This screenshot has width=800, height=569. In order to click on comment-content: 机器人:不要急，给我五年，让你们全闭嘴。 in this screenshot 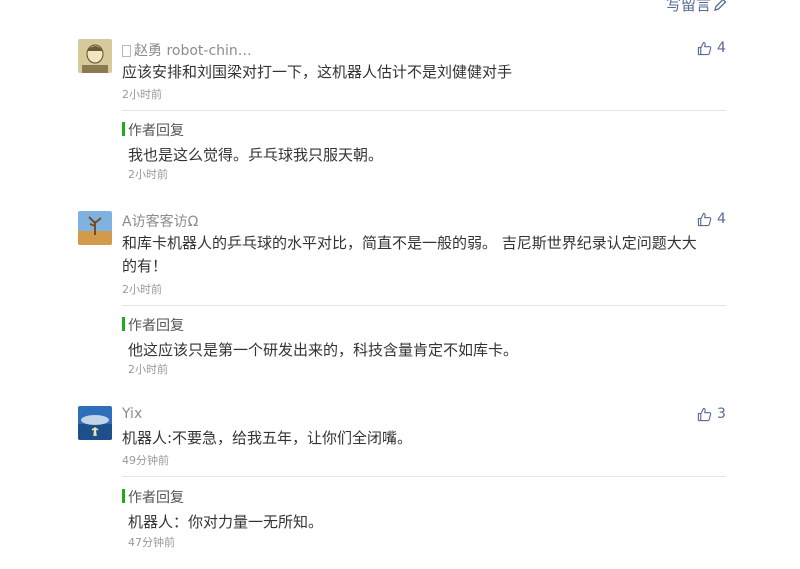, I will do `click(267, 438)`.